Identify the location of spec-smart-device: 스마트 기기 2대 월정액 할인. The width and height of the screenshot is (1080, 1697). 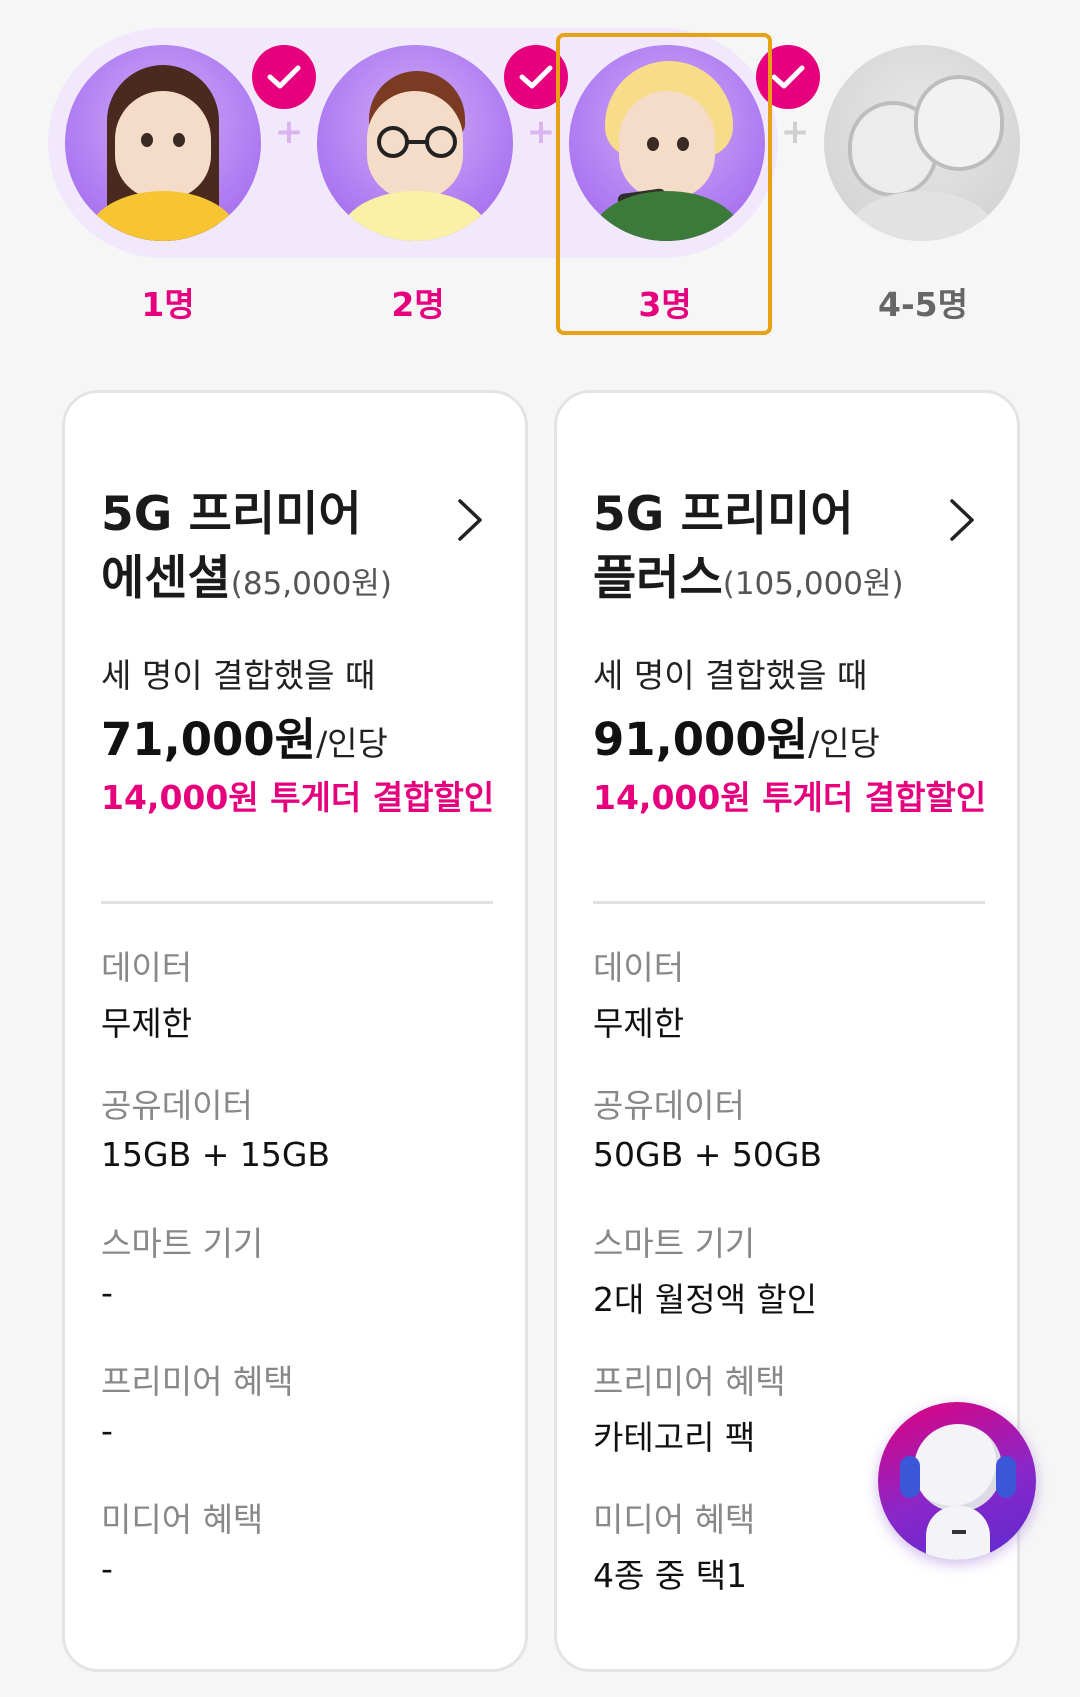
(705, 1269).